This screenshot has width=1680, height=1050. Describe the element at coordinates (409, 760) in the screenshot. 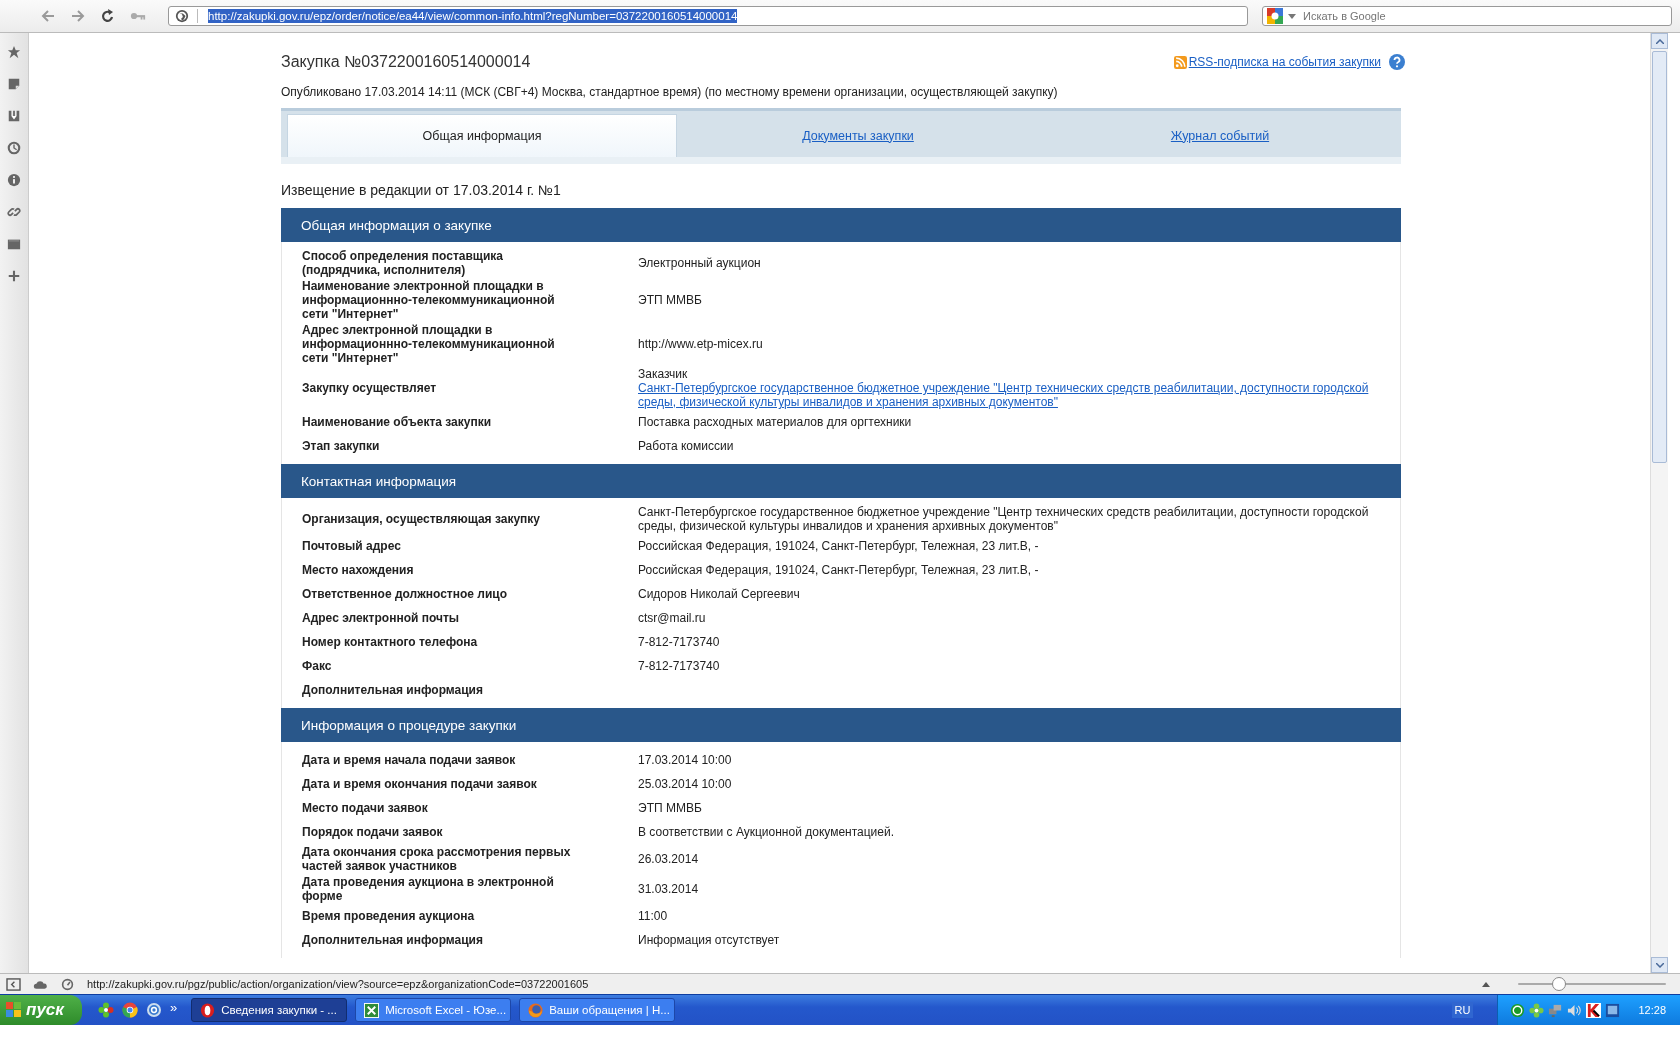

I see `field-label: Дата и время начала подачи заявок` at that location.